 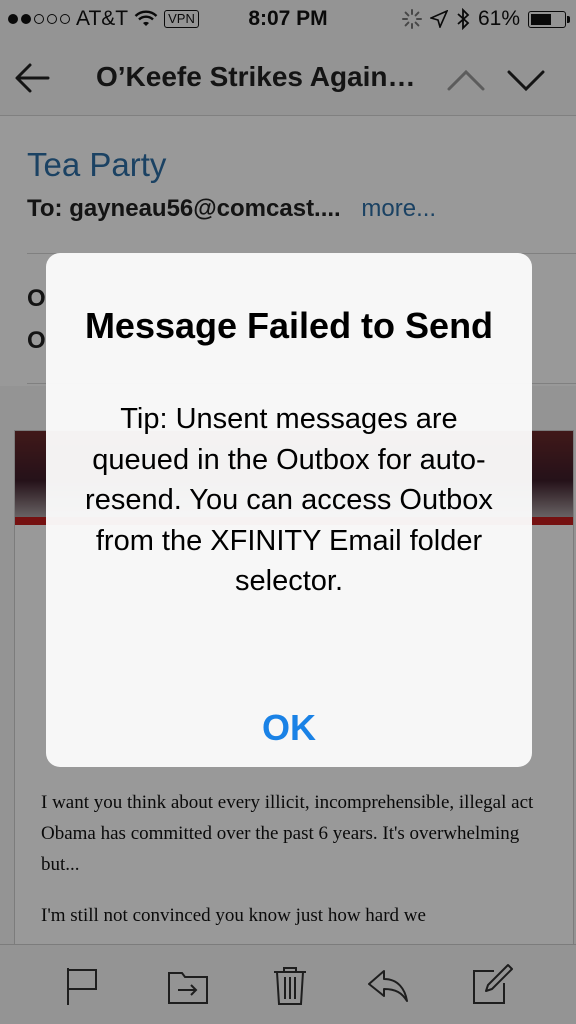 What do you see at coordinates (289, 728) in the screenshot?
I see `ok-button: OK` at bounding box center [289, 728].